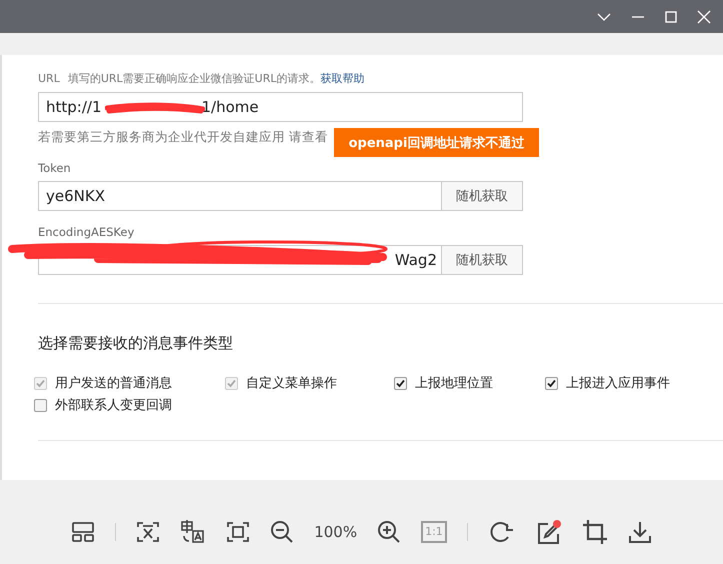 The height and width of the screenshot is (564, 723). What do you see at coordinates (454, 383) in the screenshot?
I see `checkbox-label: 上报地理位置` at bounding box center [454, 383].